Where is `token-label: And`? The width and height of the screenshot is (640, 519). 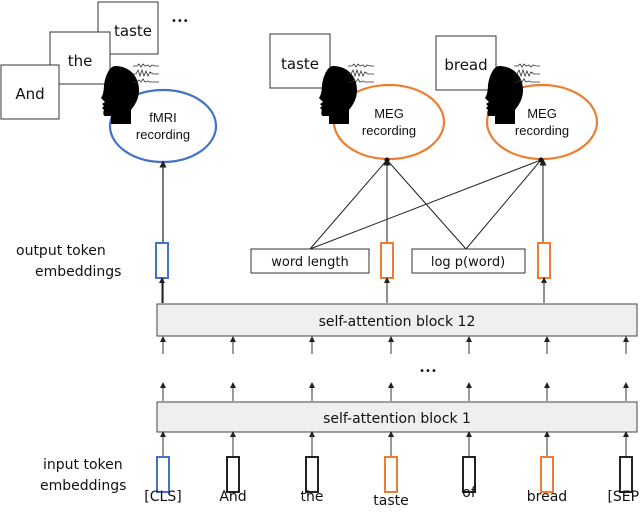 token-label: And is located at coordinates (232, 497).